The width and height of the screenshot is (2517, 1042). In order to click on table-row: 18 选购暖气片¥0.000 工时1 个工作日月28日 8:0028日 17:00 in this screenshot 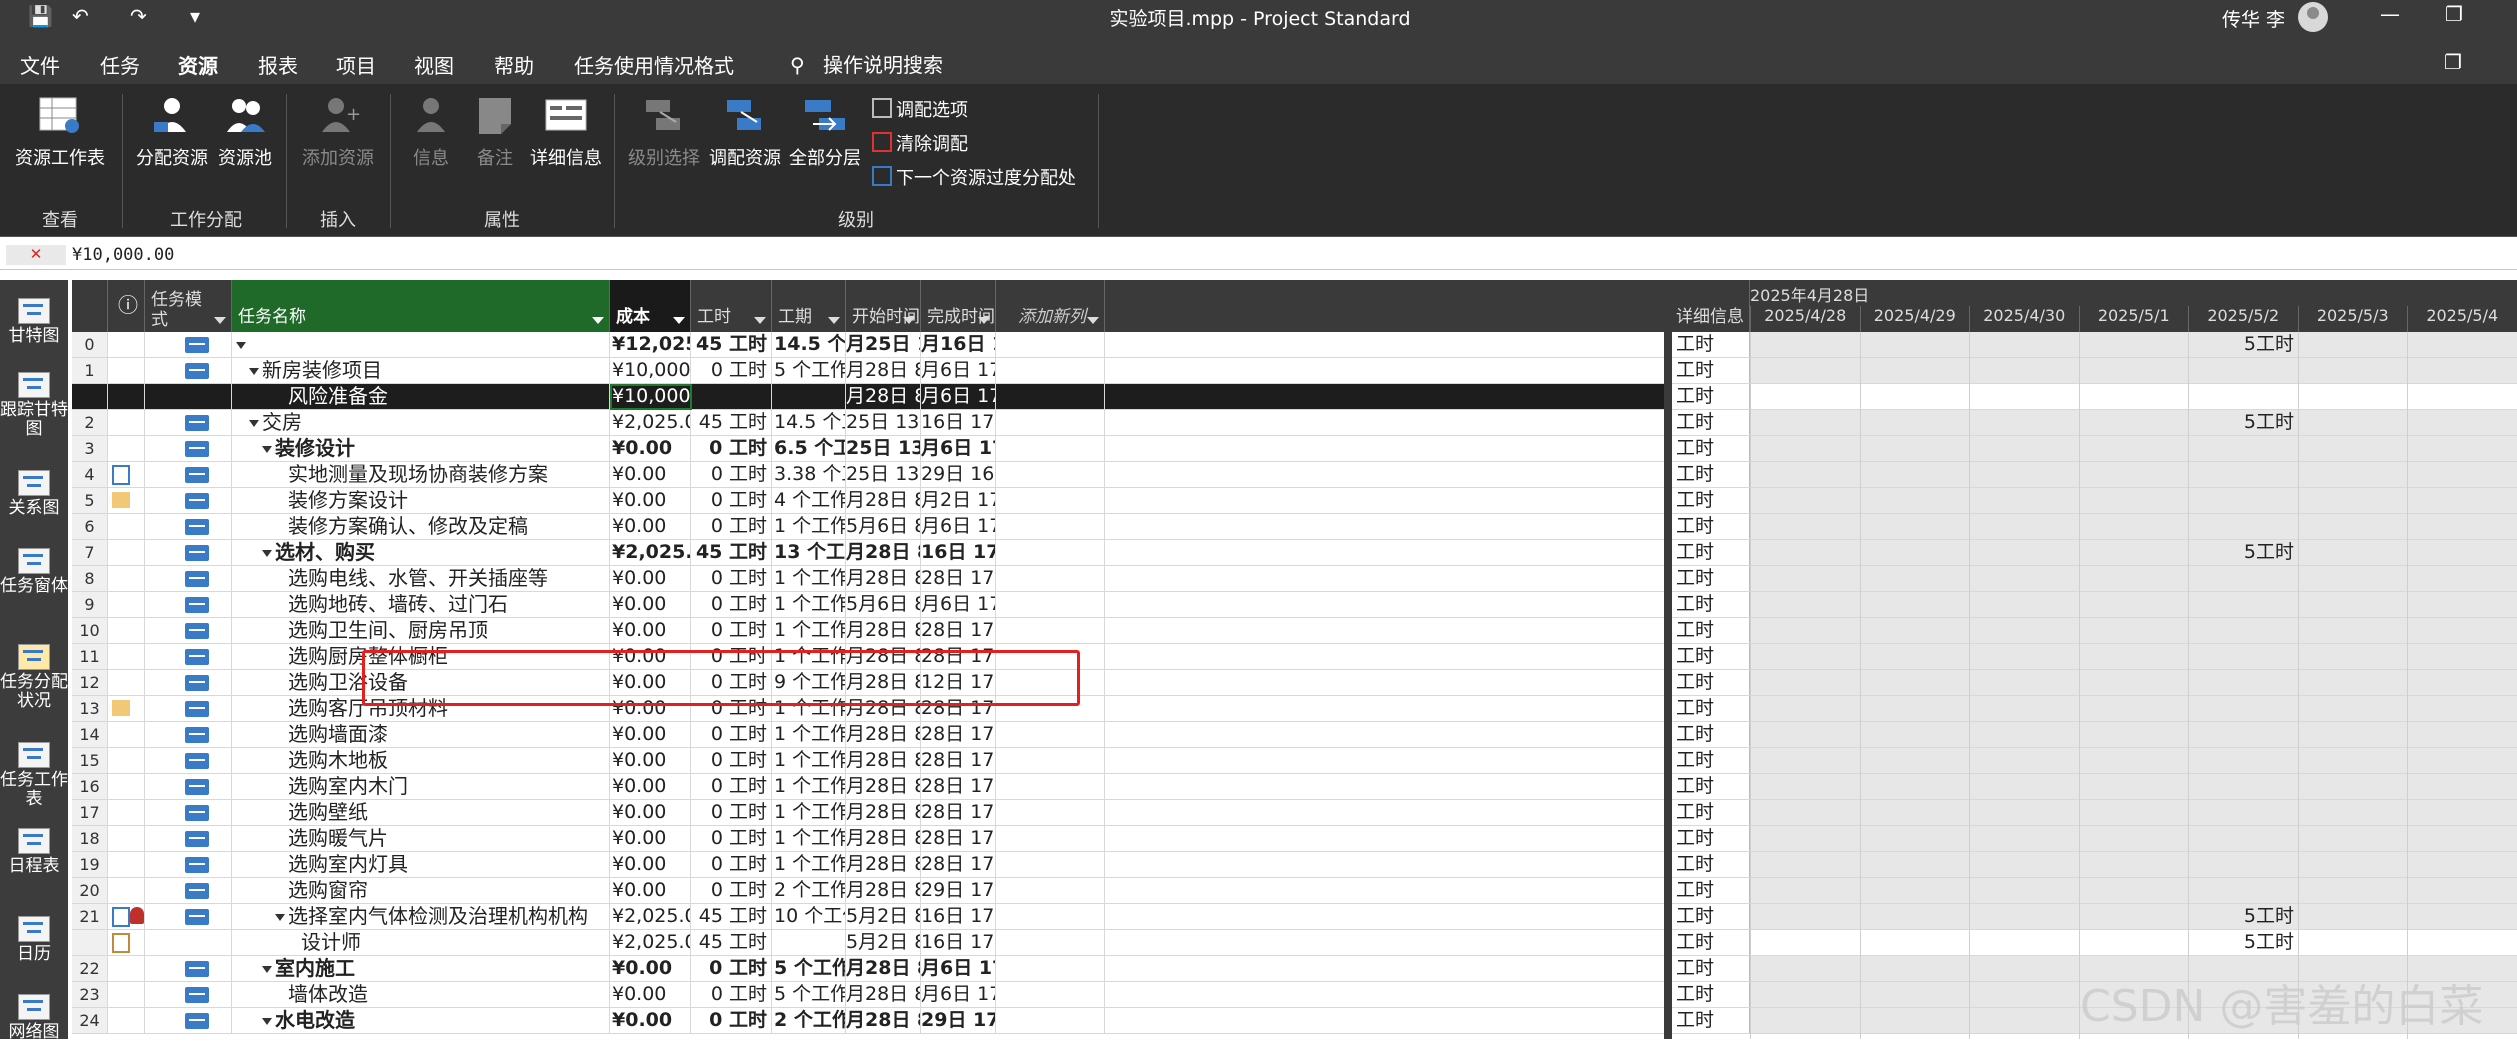, I will do `click(868, 839)`.